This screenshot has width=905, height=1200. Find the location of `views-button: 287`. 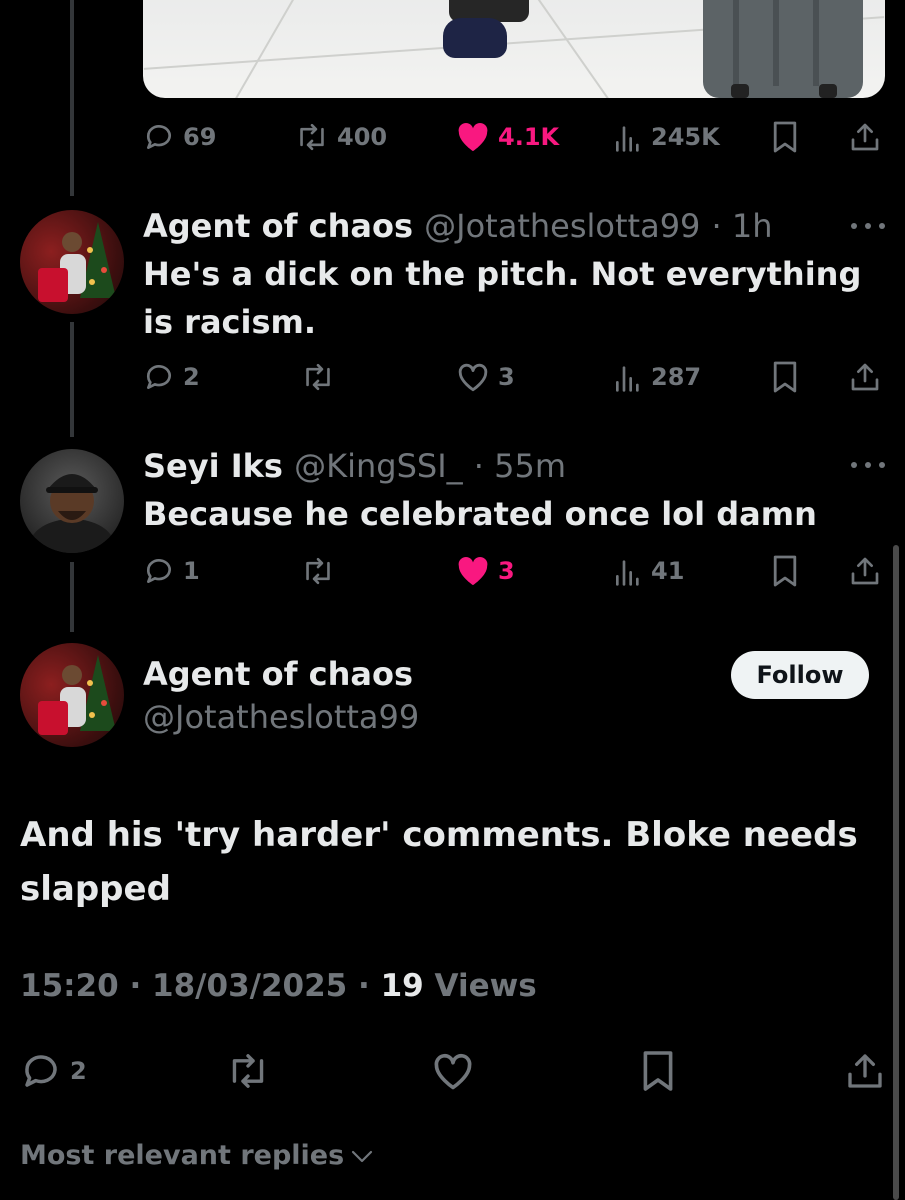

views-button: 287 is located at coordinates (657, 377).